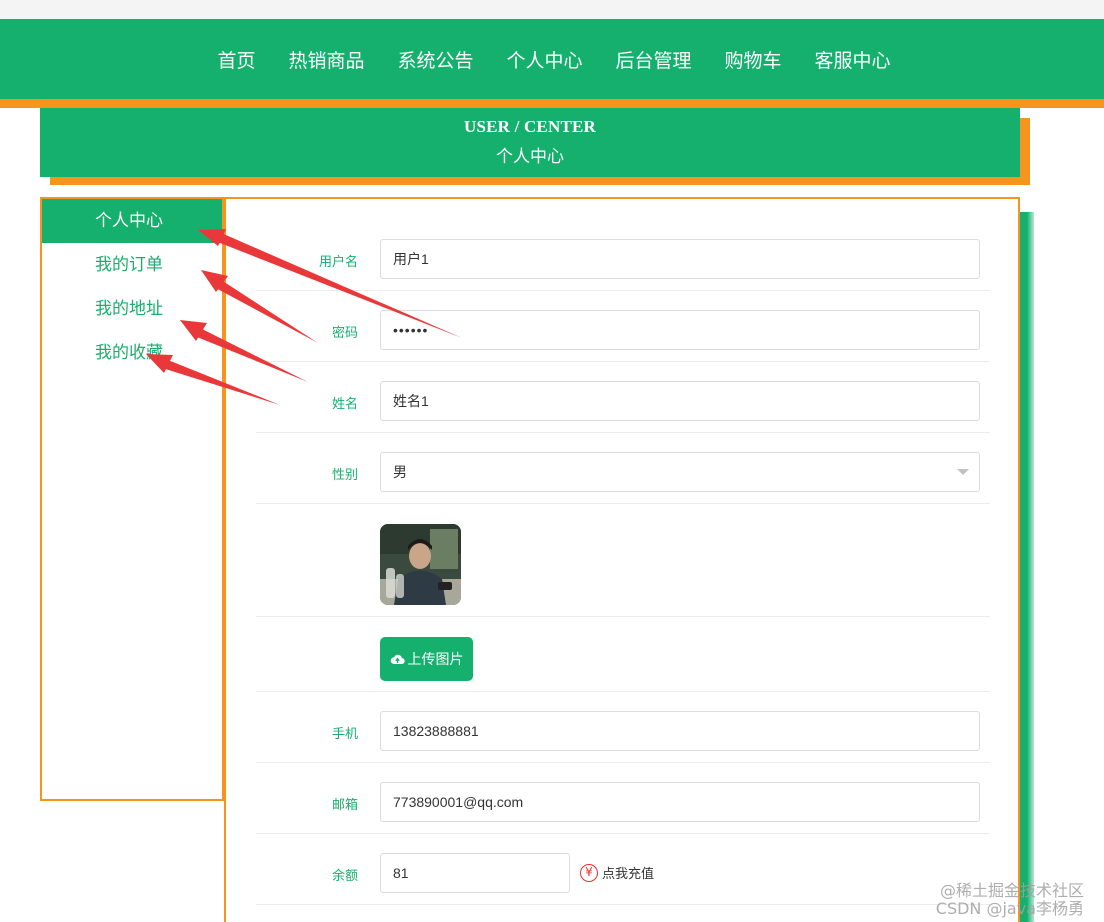  I want to click on form-row-avatar, so click(623, 560).